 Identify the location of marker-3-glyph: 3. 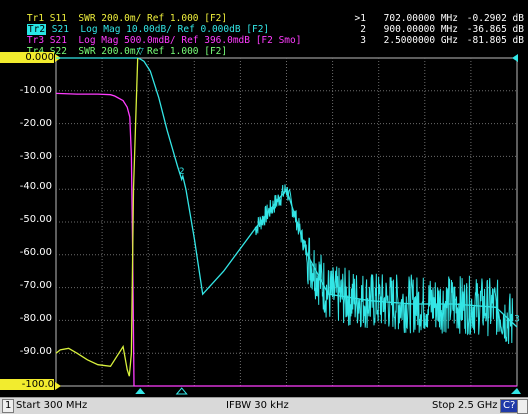
(517, 319).